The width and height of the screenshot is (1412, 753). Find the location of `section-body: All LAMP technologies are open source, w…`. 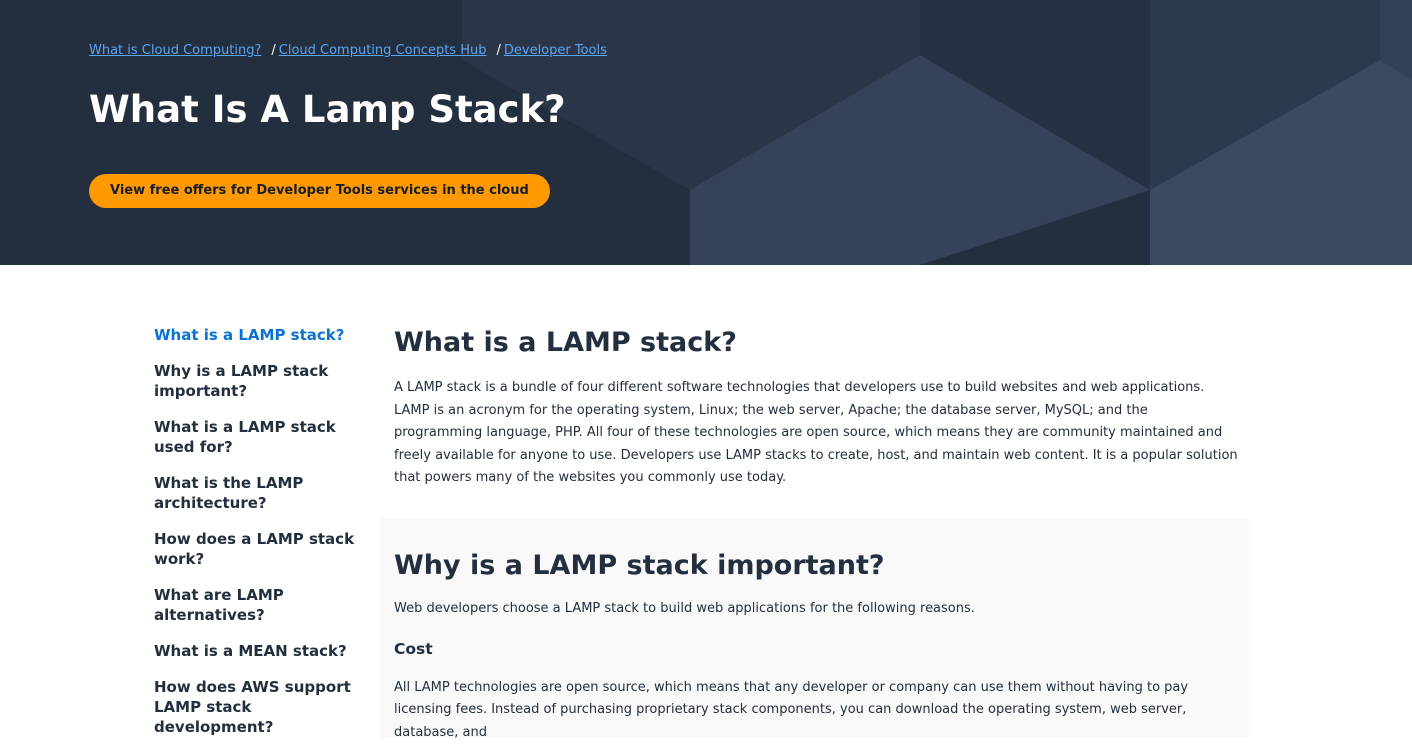

section-body: All LAMP technologies are open source, w… is located at coordinates (791, 709).